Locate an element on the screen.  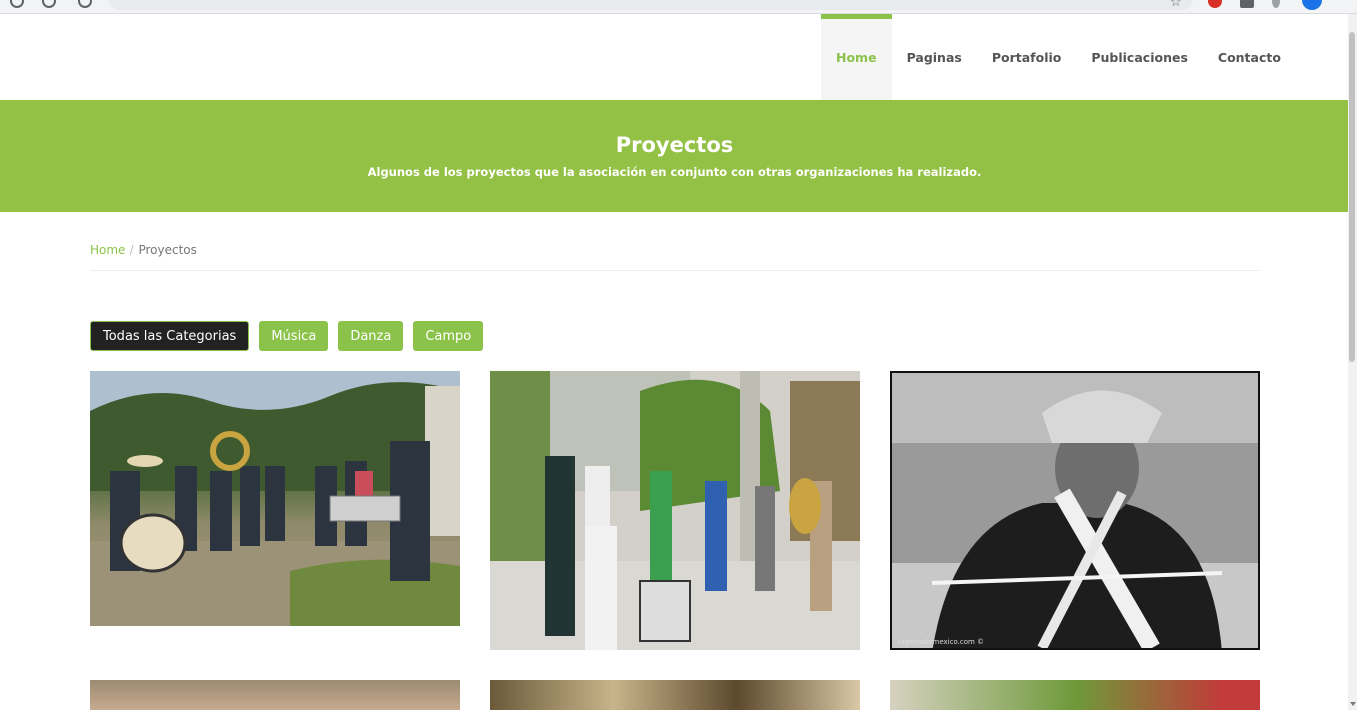
nav-item-home: Home is located at coordinates (856, 57).